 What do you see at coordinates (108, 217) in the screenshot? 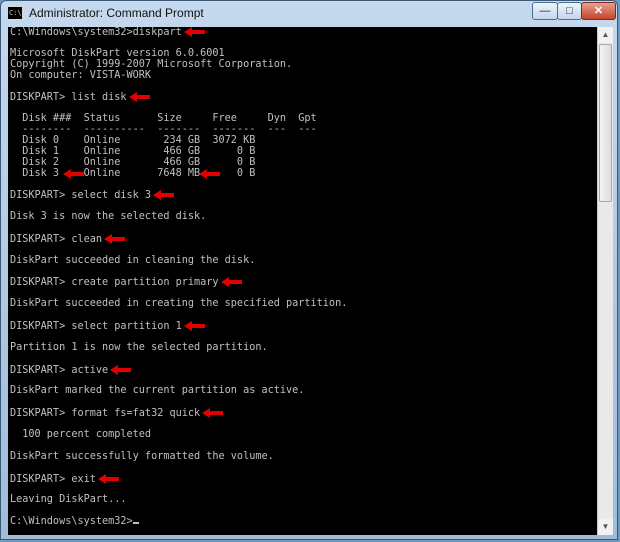
I see `console-line-text: Disk 3 is now the selected disk.` at bounding box center [108, 217].